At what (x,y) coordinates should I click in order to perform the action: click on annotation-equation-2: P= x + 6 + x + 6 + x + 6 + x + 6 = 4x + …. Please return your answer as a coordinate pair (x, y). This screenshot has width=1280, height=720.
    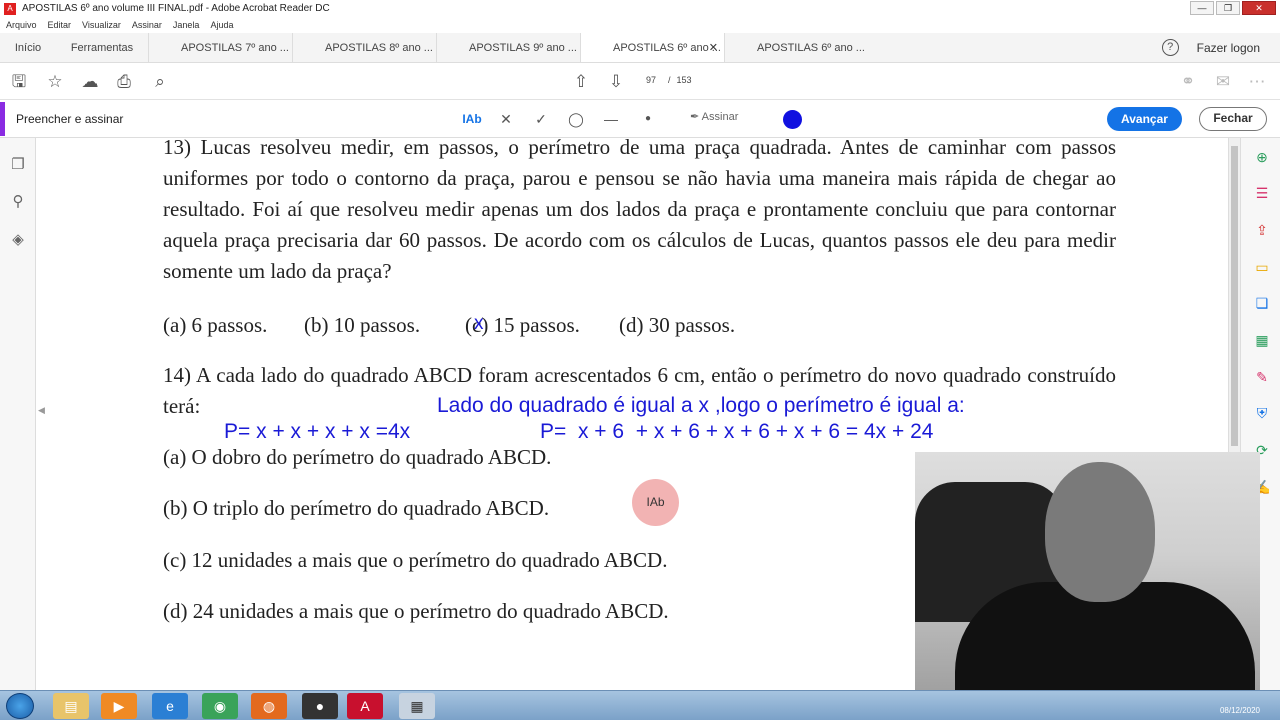
    Looking at the image, I should click on (737, 431).